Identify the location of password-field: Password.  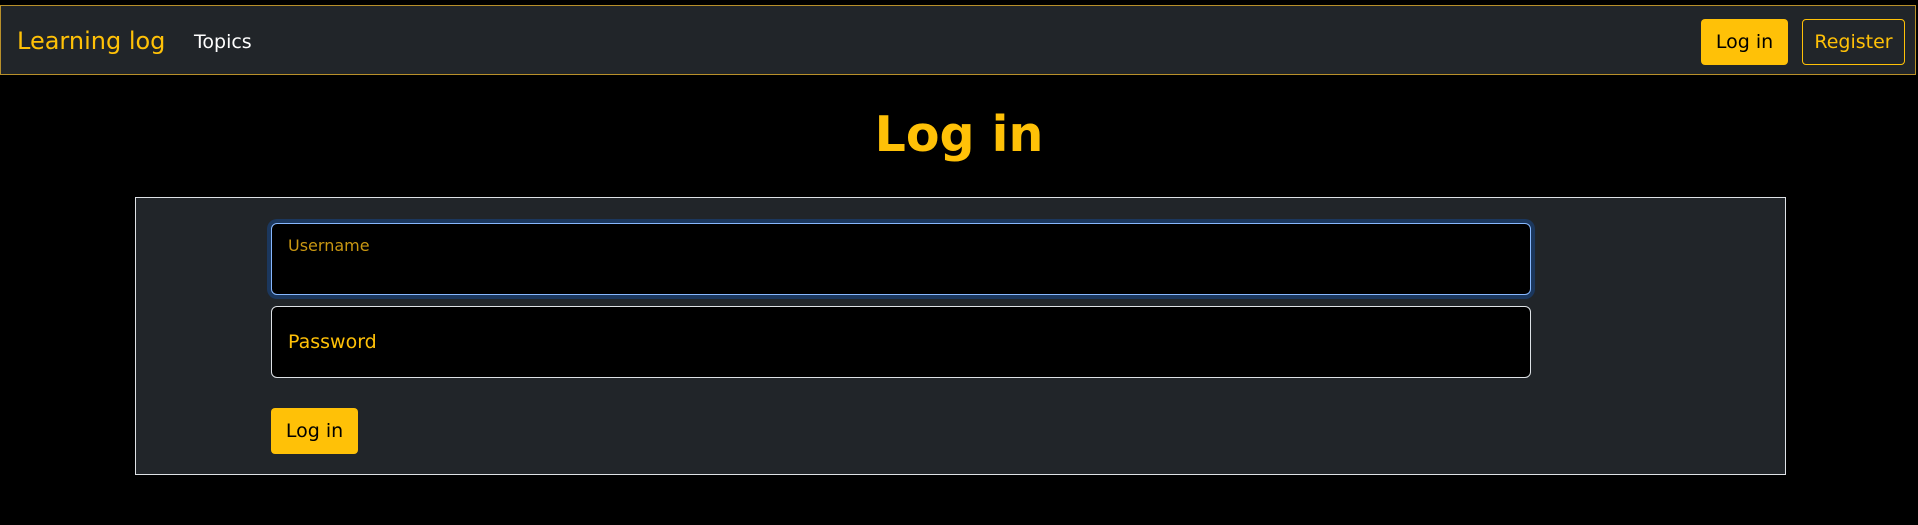
(901, 342).